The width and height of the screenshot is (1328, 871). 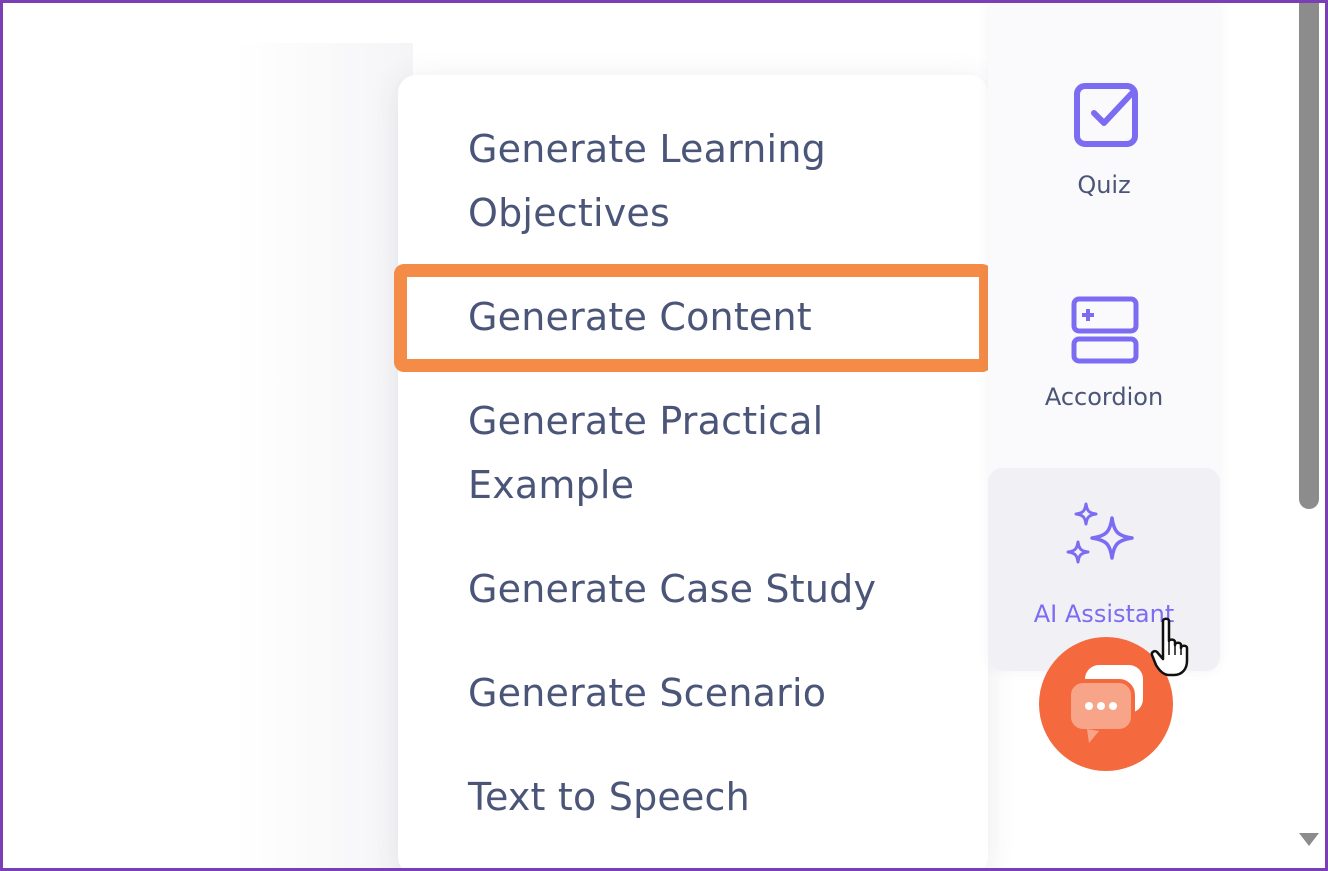 I want to click on panel-item-accordion: Accordion, so click(x=1104, y=362).